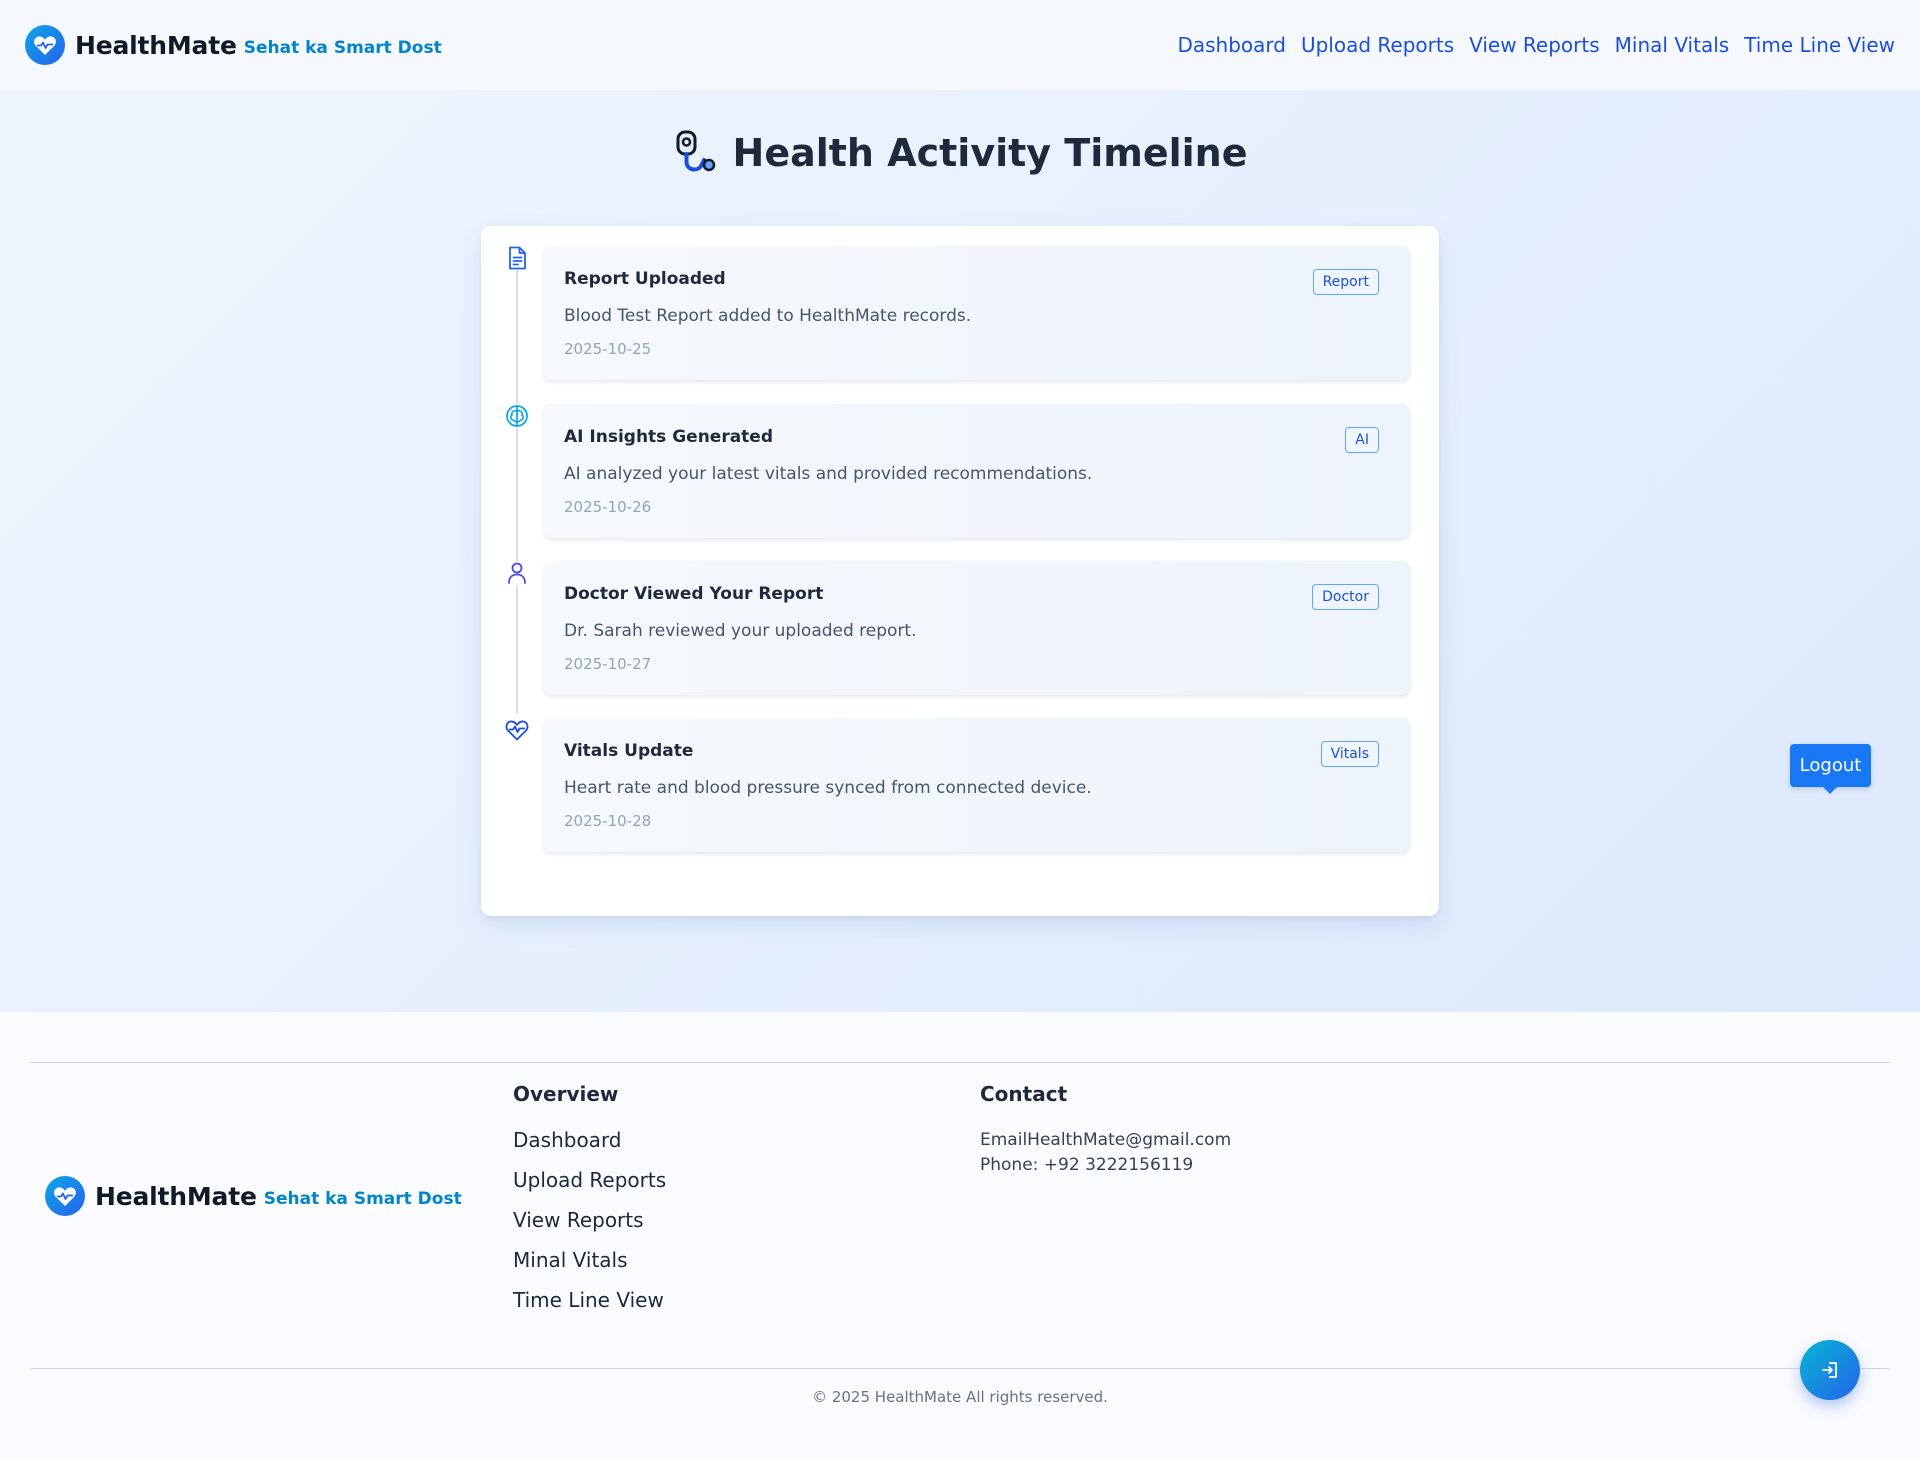  What do you see at coordinates (342, 48) in the screenshot?
I see `brand-tagline: Sehat ka Smart Dost` at bounding box center [342, 48].